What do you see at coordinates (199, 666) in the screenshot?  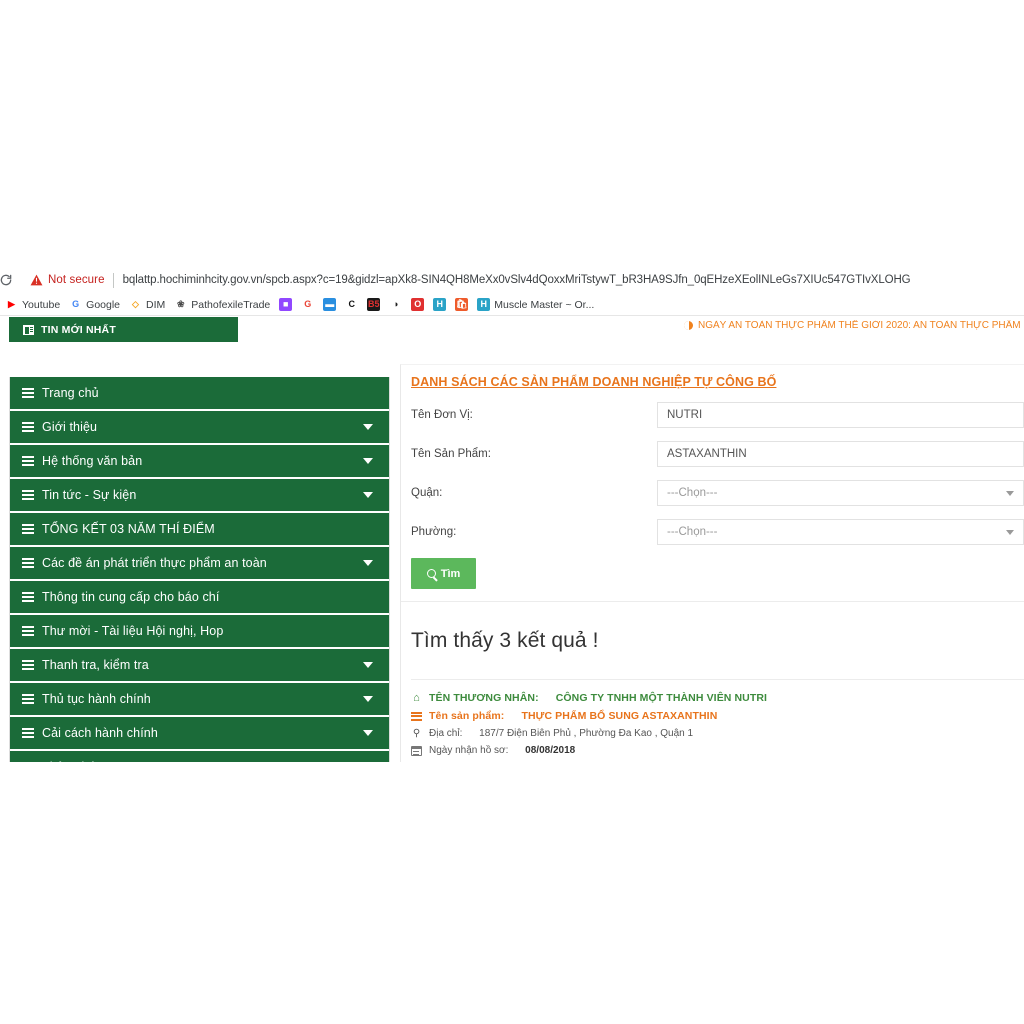 I see `sidebar-item-9: Thanh tra, kiểm tra` at bounding box center [199, 666].